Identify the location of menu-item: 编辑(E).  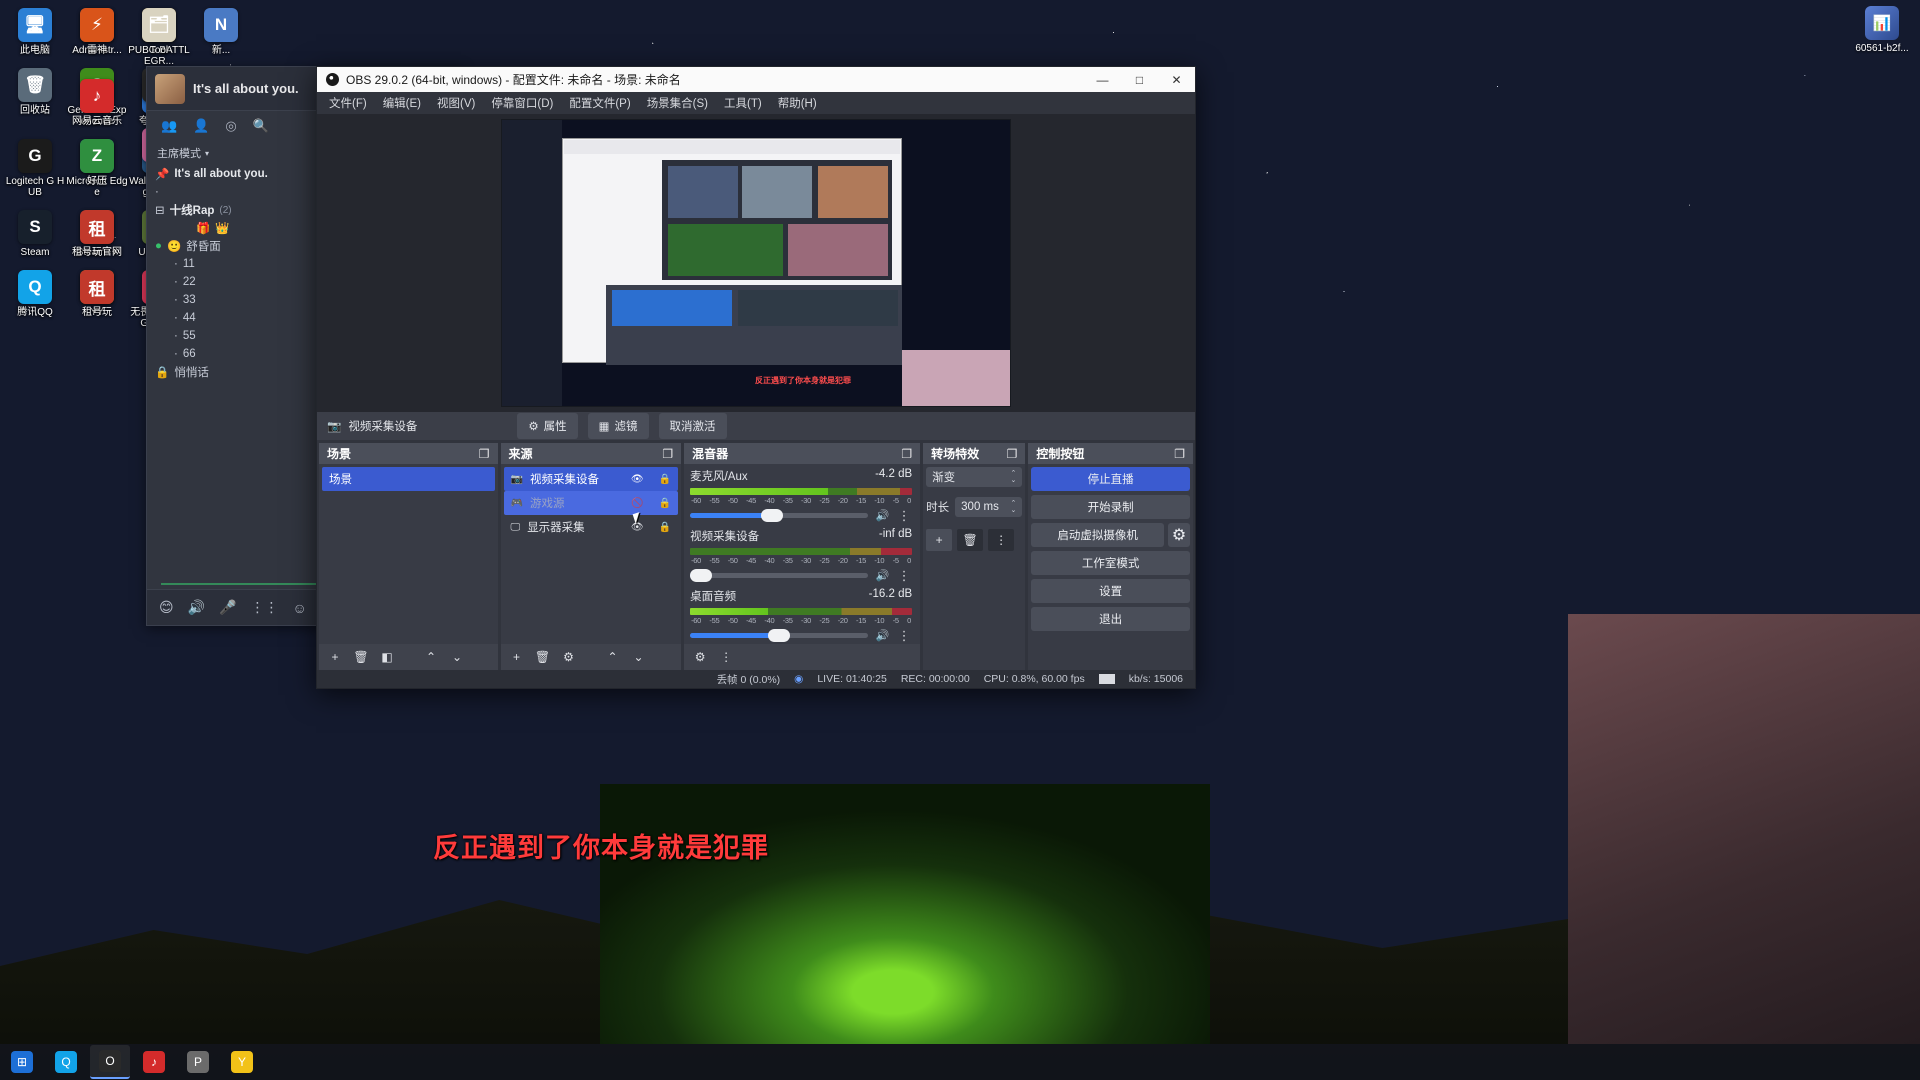
(402, 103).